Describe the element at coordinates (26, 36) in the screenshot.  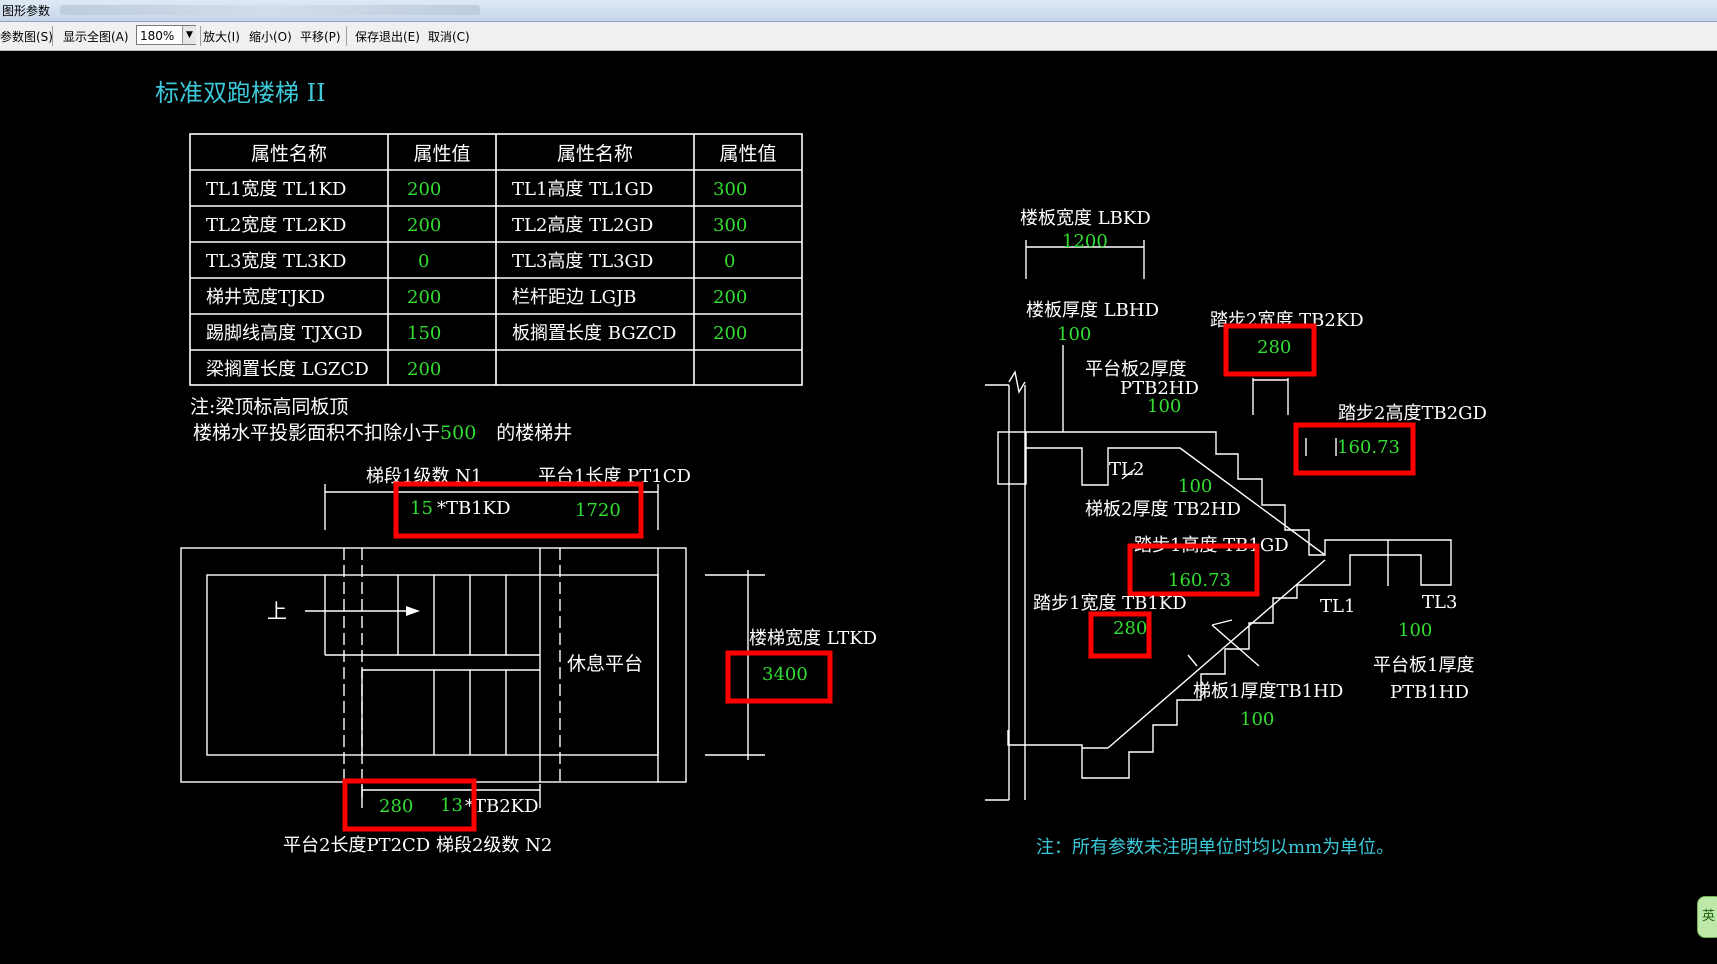
I see `param-diagram-button: 参数图(S)` at that location.